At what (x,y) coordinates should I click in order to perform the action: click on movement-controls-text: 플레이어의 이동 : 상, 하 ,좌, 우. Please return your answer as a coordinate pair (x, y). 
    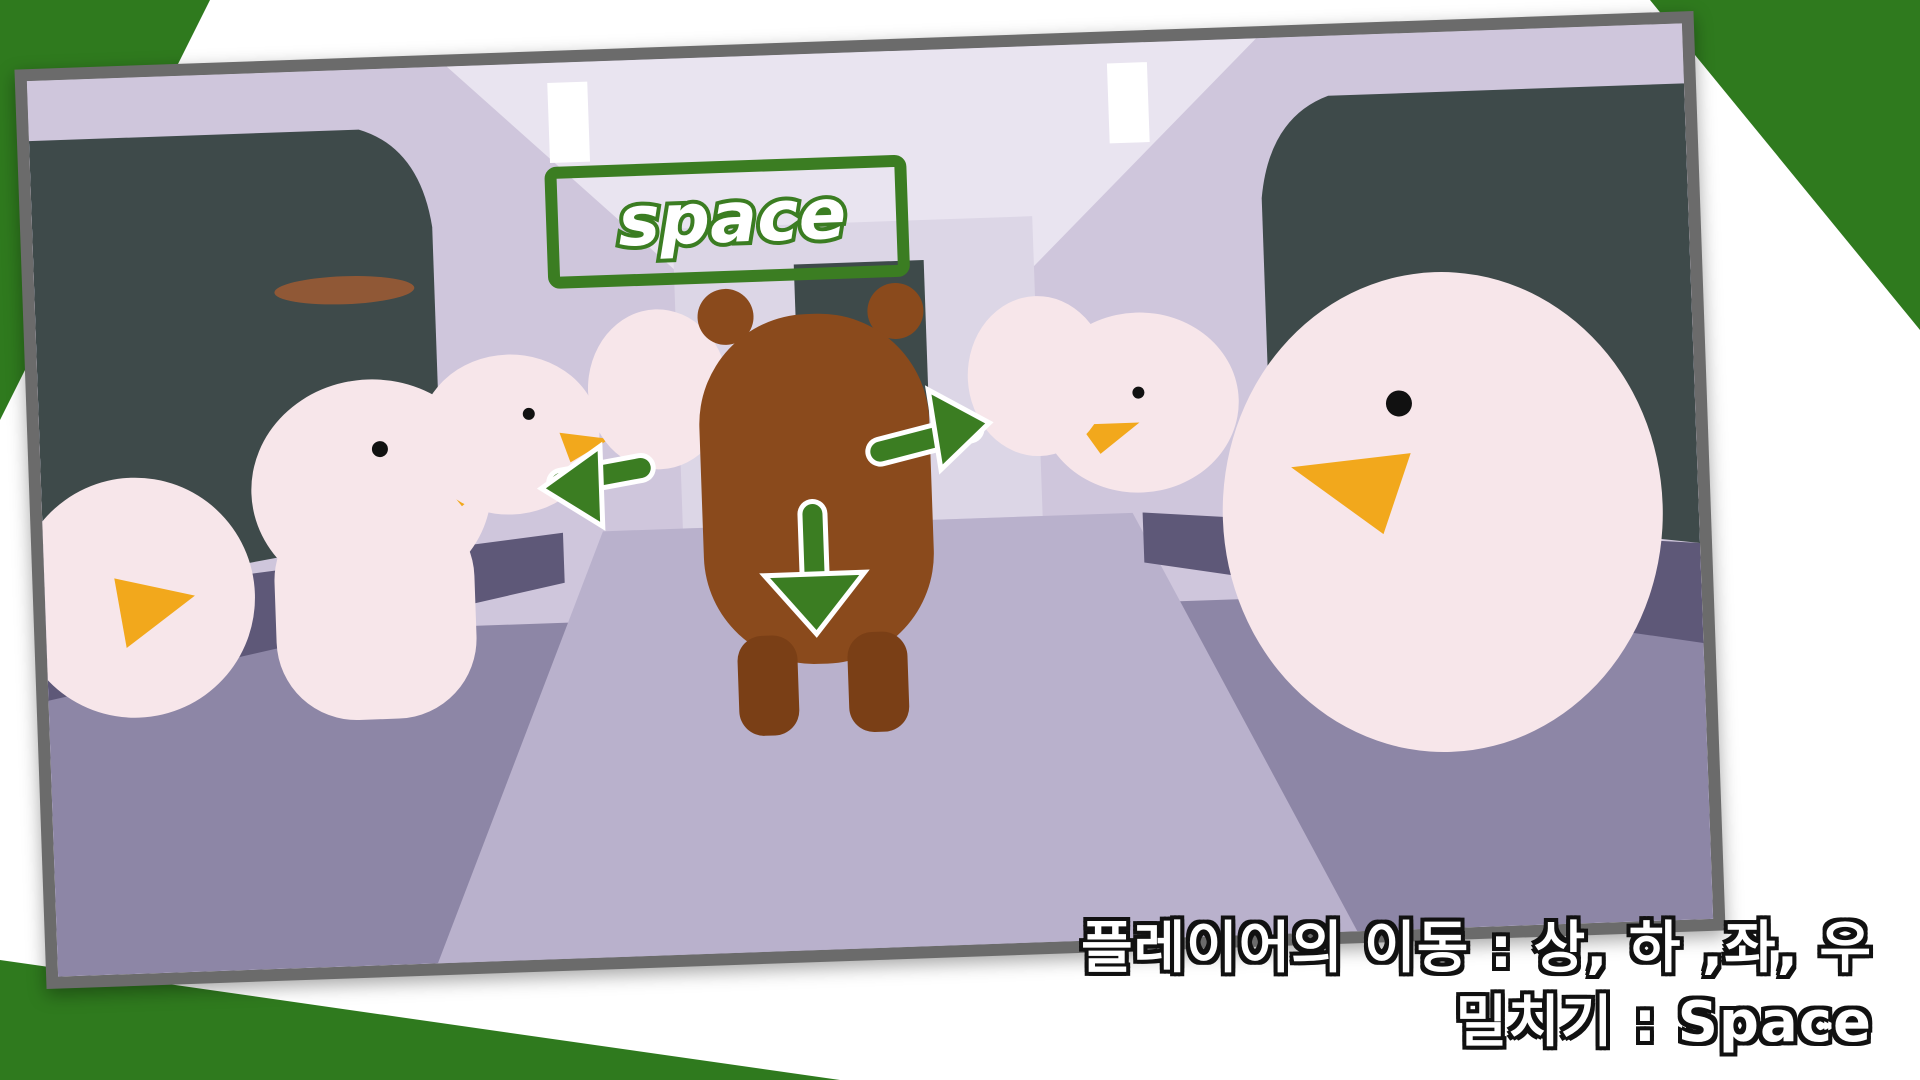
    Looking at the image, I should click on (1476, 948).